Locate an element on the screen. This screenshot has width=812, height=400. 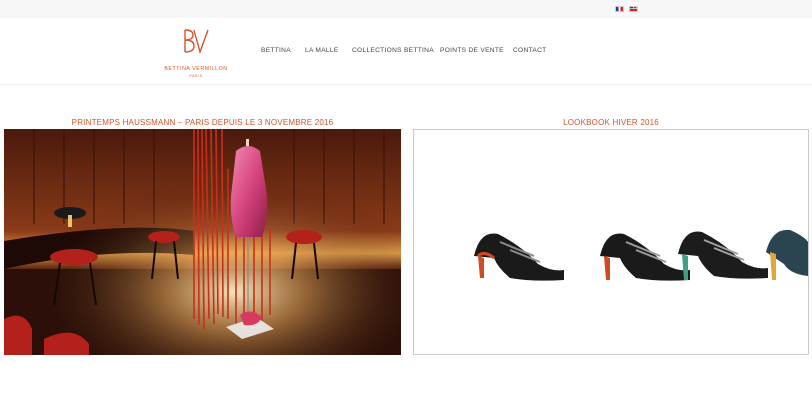
feature-title-lookbook: LOOKBOOK HIVER 2016 is located at coordinates (611, 122).